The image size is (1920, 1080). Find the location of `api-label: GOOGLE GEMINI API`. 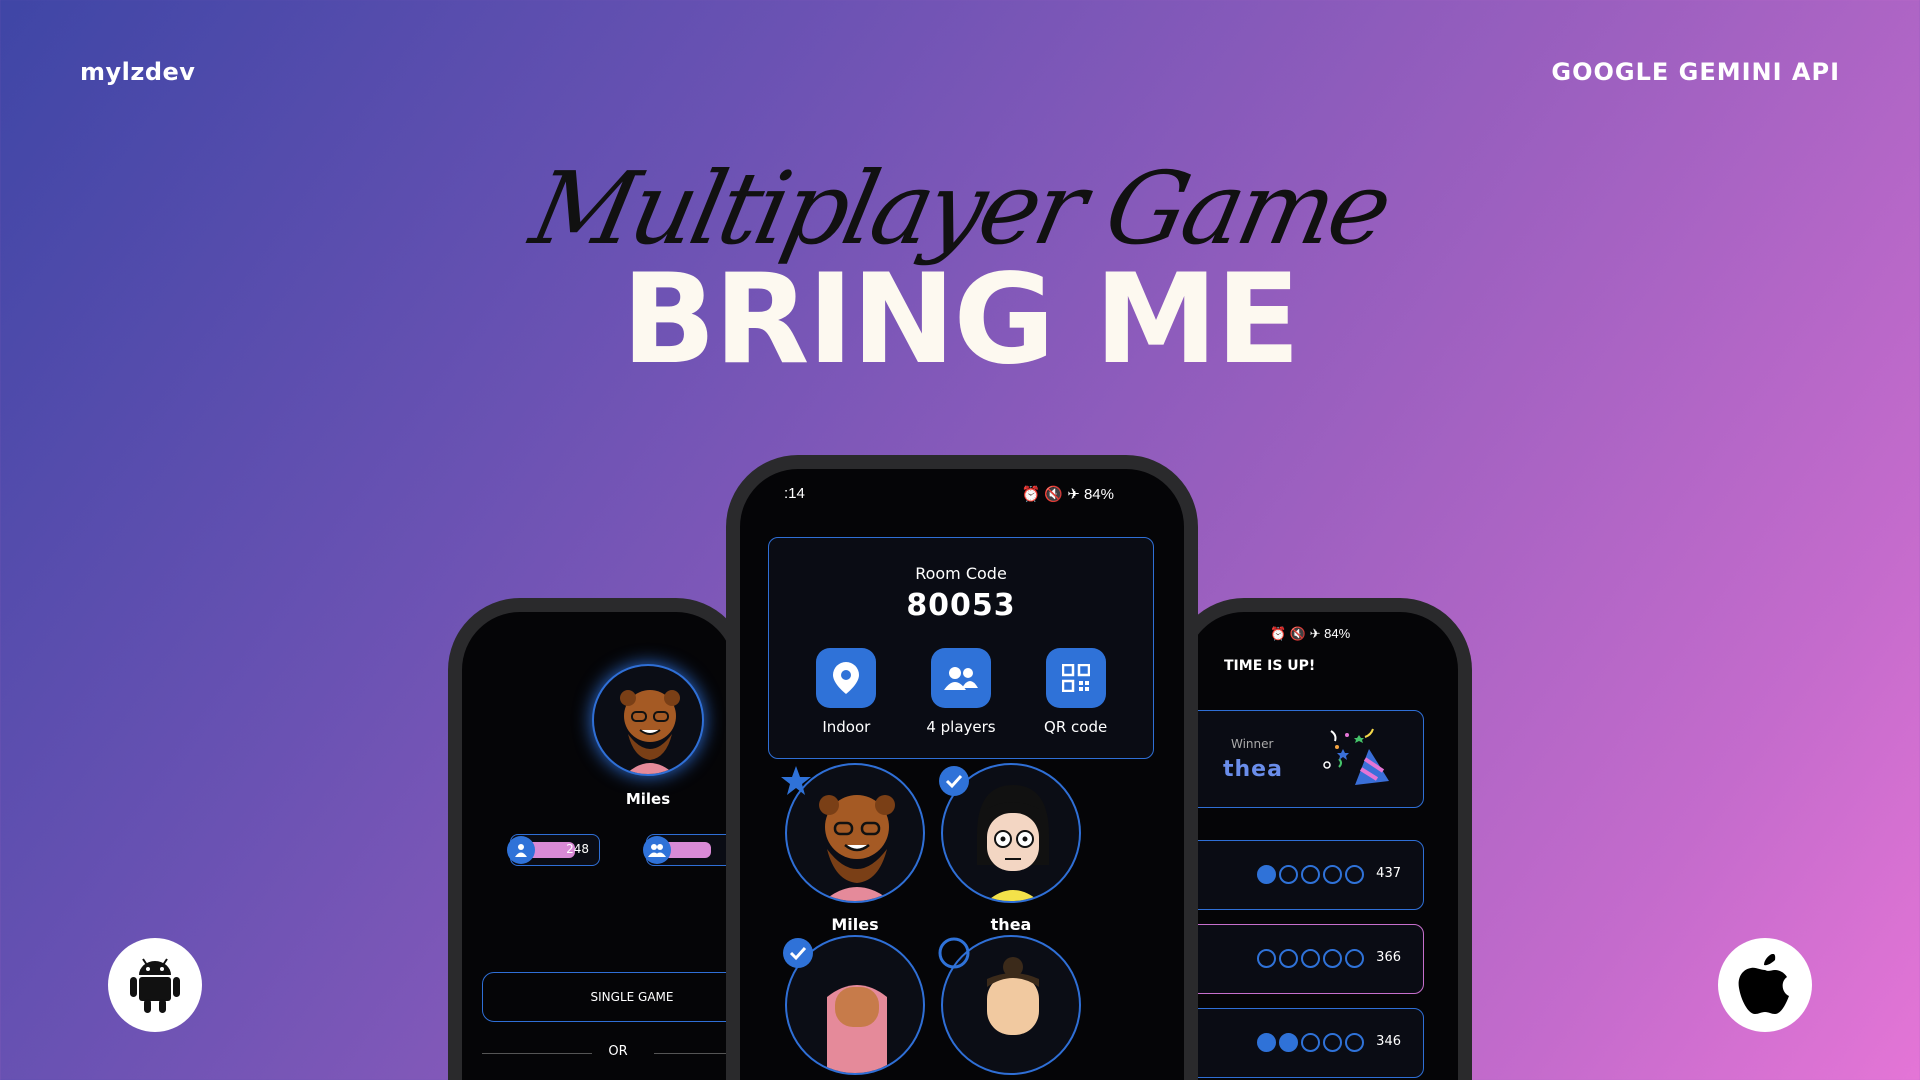

api-label: GOOGLE GEMINI API is located at coordinates (1695, 72).